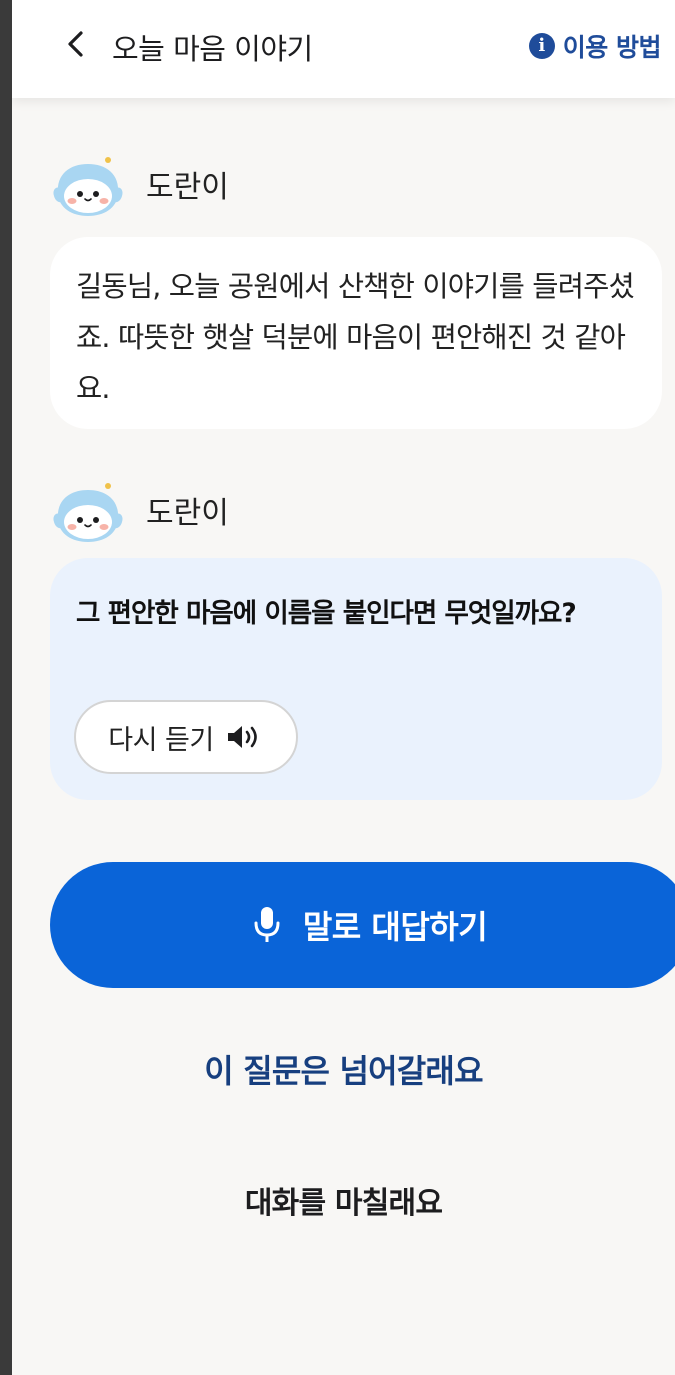 This screenshot has width=675, height=1375. Describe the element at coordinates (395, 927) in the screenshot. I see `answer-label: 말로 대답하기` at that location.